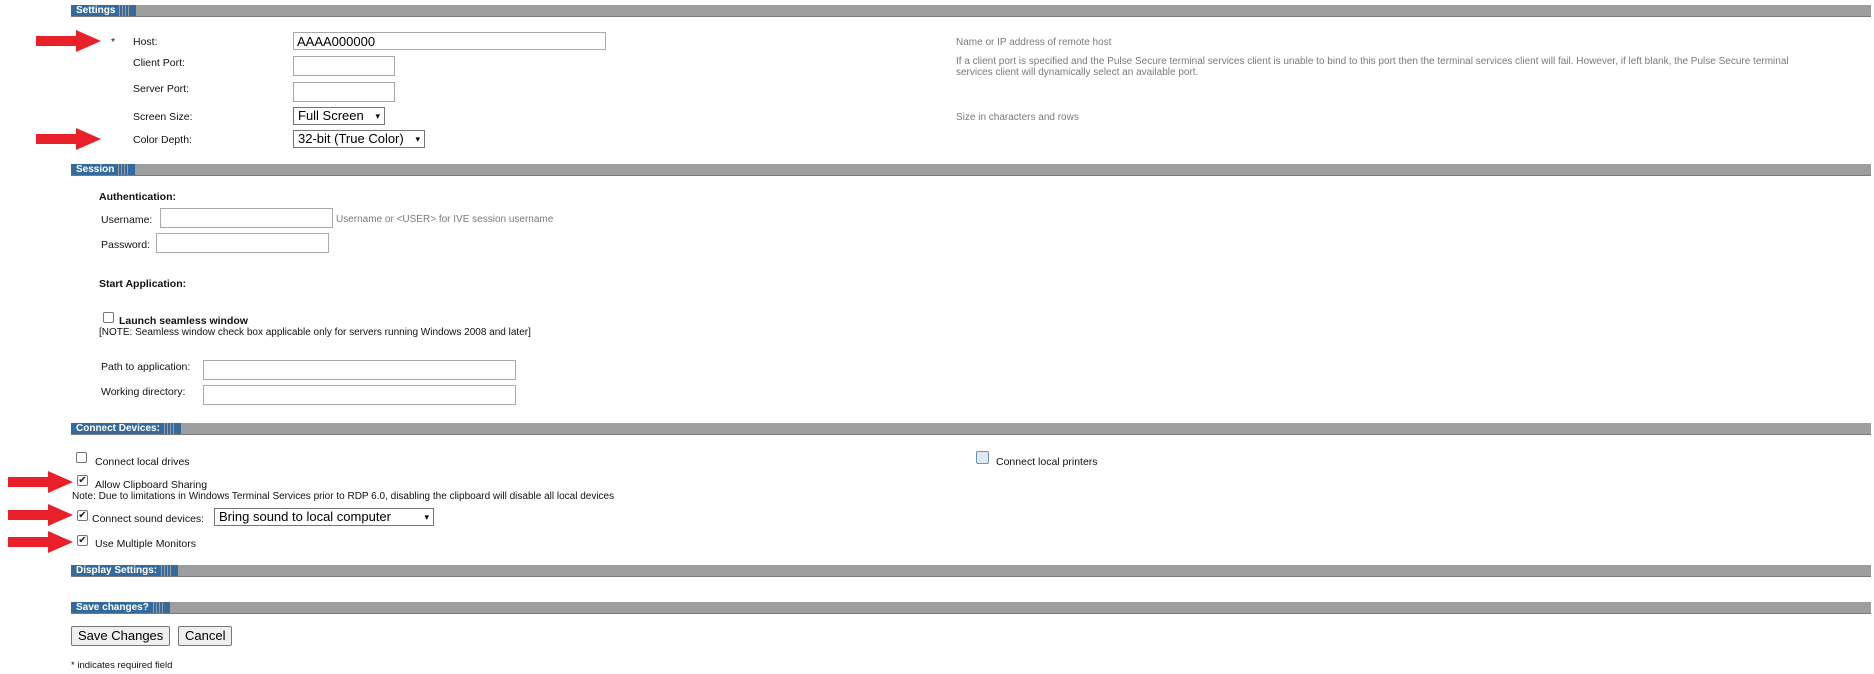  What do you see at coordinates (1047, 462) in the screenshot?
I see `local-printers-label: Connect local printers` at bounding box center [1047, 462].